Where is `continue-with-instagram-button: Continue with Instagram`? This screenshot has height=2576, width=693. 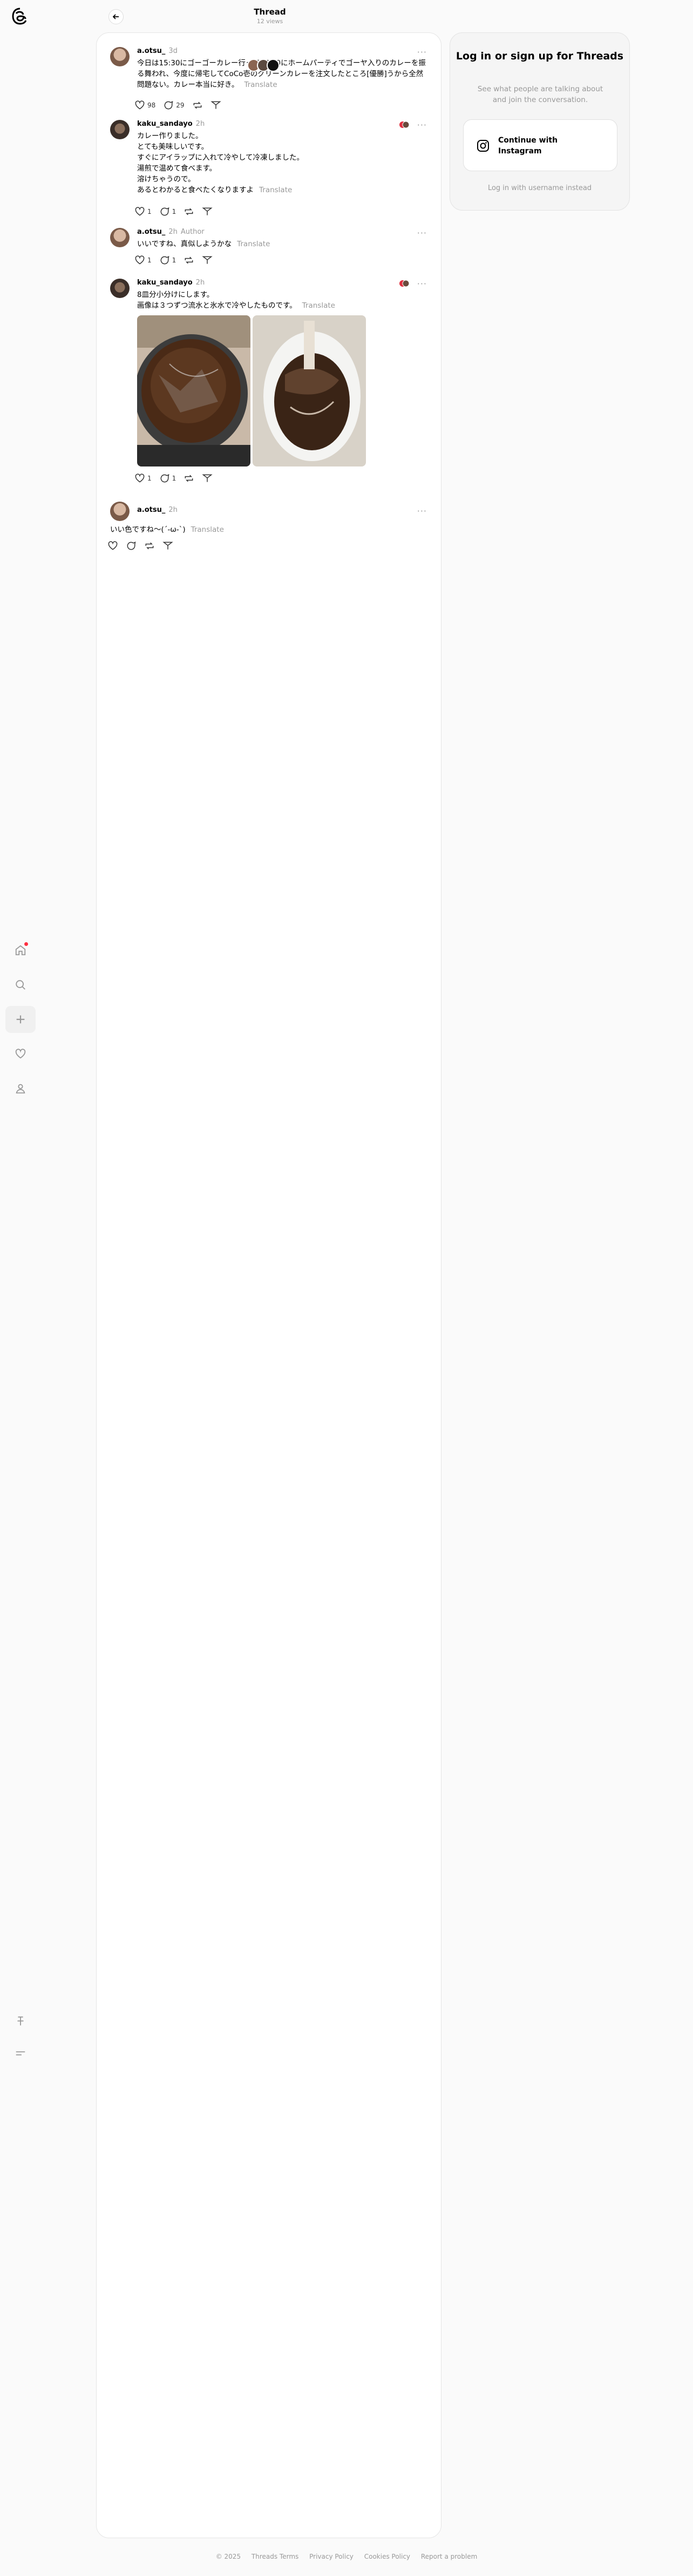
continue-with-instagram-button: Continue with Instagram is located at coordinates (540, 145).